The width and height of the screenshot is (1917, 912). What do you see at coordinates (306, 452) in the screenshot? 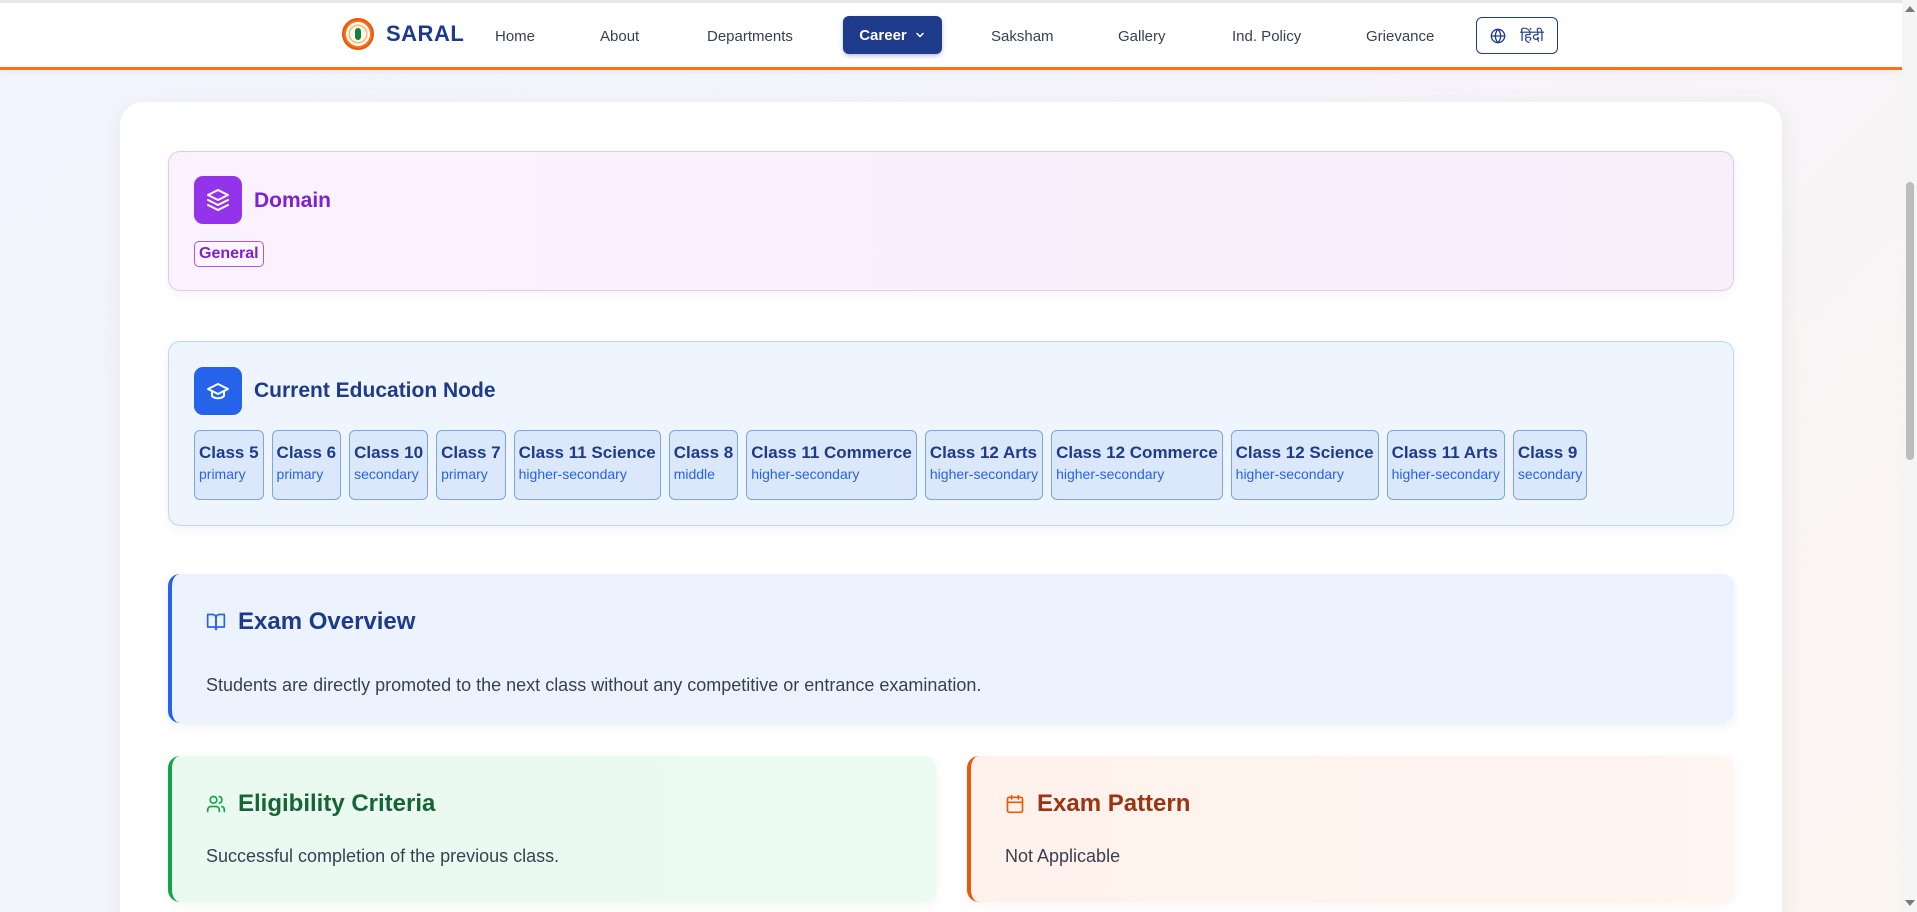
I see `node-name: Class 6` at bounding box center [306, 452].